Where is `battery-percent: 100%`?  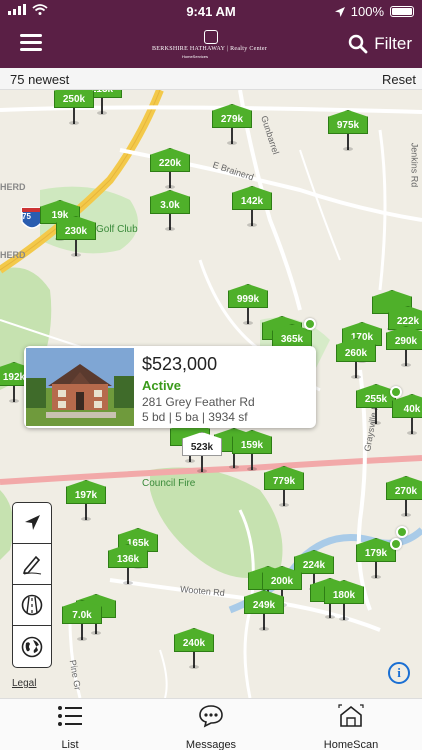
battery-percent: 100% is located at coordinates (367, 11).